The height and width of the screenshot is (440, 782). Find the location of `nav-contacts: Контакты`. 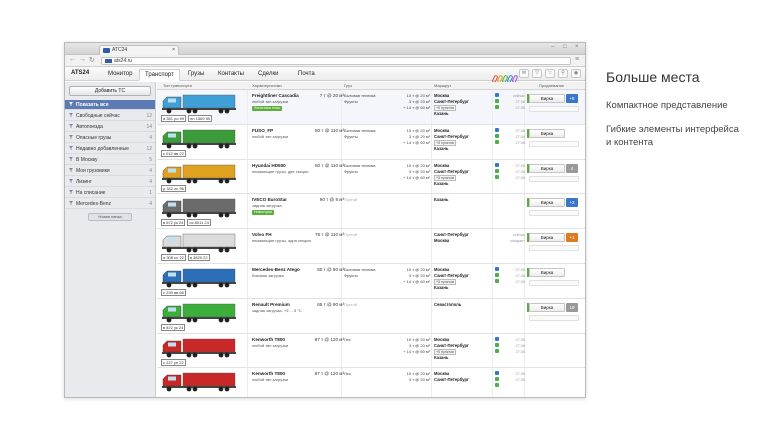

nav-contacts: Контакты is located at coordinates (231, 75).